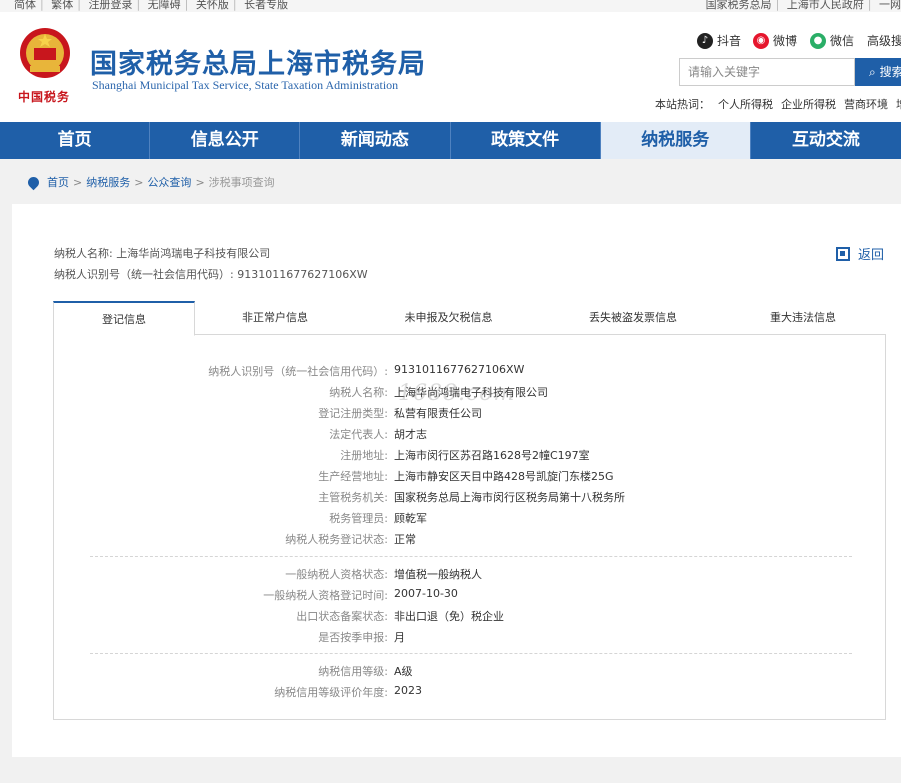  Describe the element at coordinates (378, 434) in the screenshot. I see `field-row: 法定代表人: 胡才志` at that location.